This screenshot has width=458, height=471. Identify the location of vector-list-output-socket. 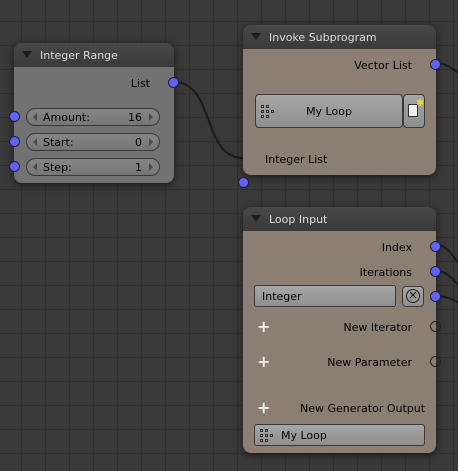
(435, 64).